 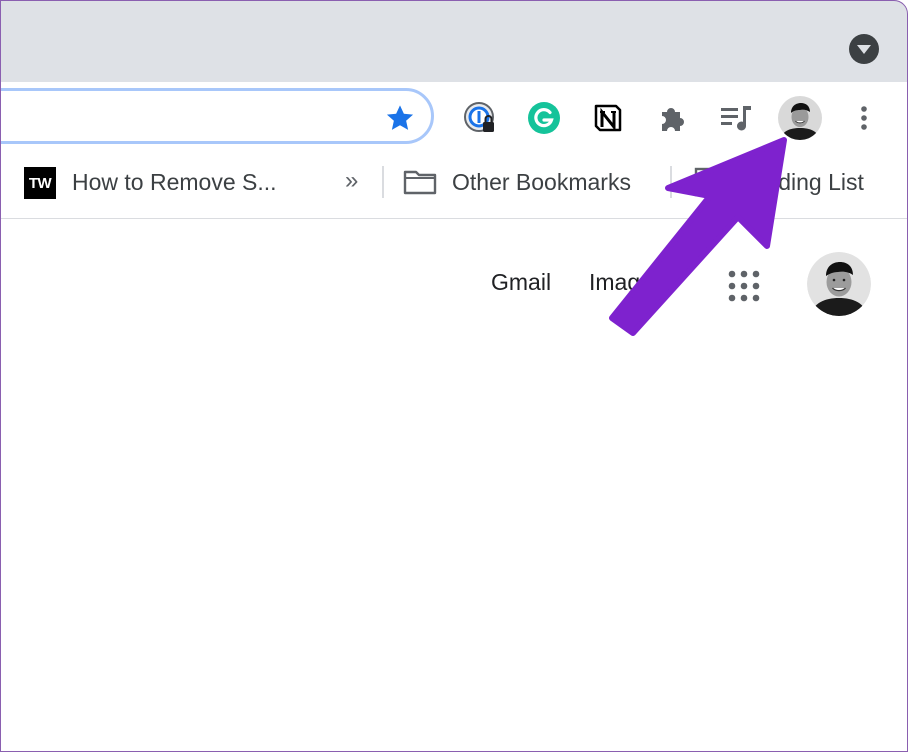 I want to click on kebab-menu-icon, so click(x=864, y=118).